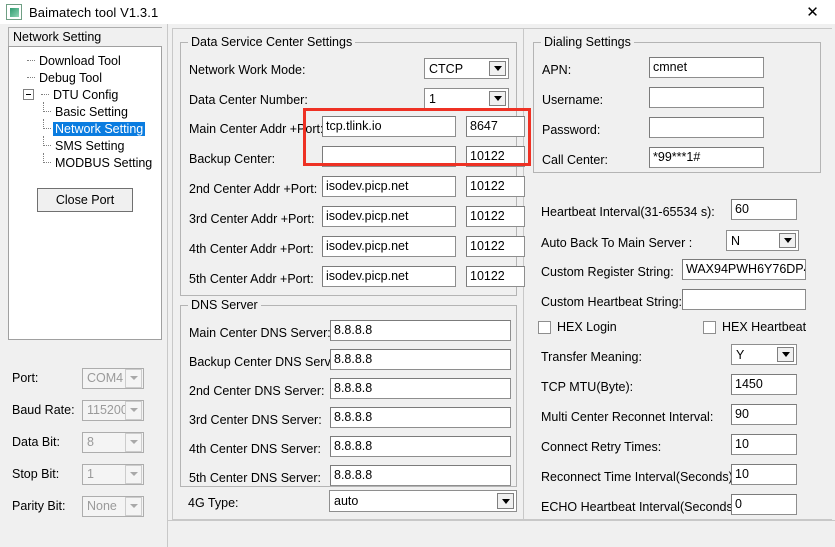 The image size is (835, 547). I want to click on hex-login-checkbox: HEX Login, so click(577, 327).